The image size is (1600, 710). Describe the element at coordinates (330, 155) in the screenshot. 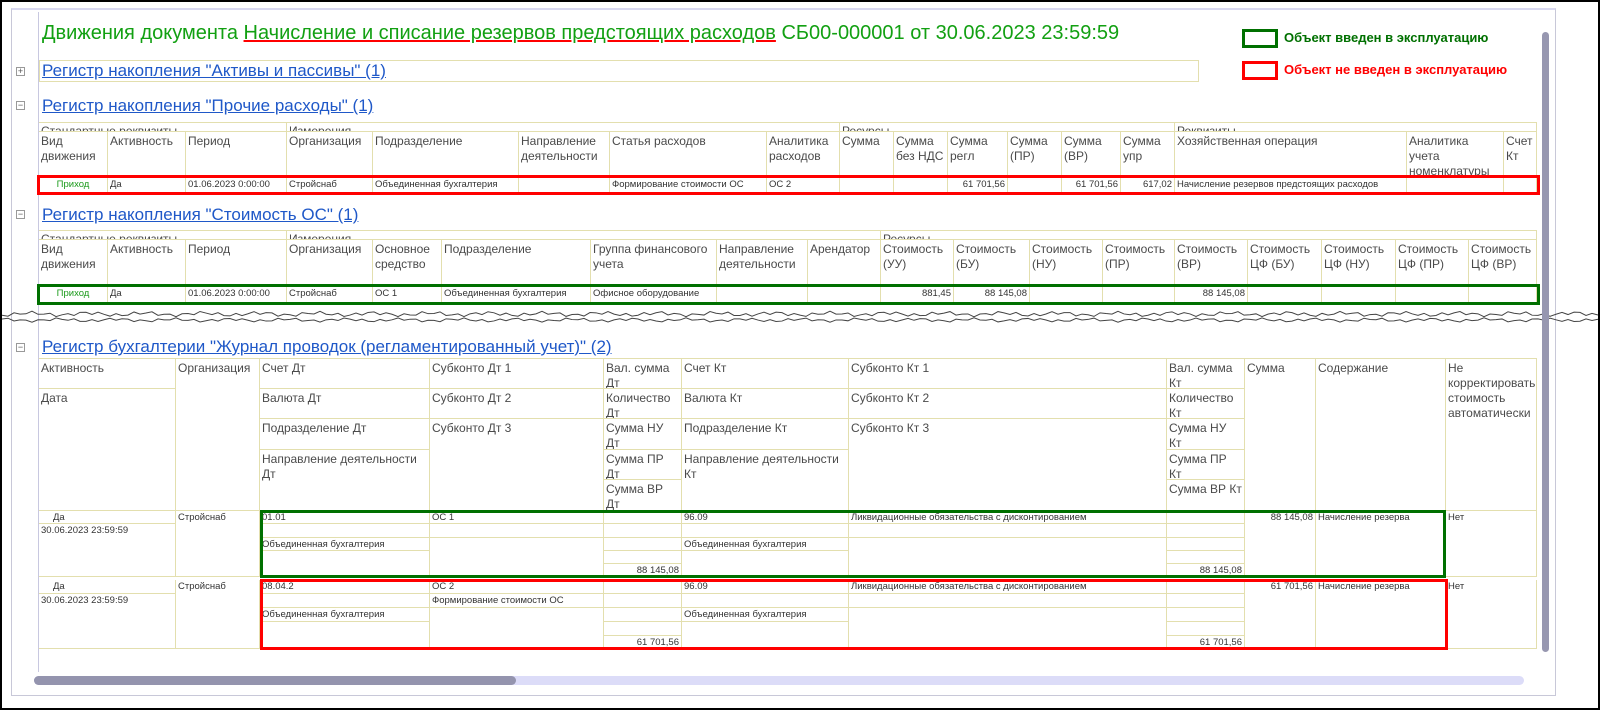

I see `column-header: Организация` at that location.